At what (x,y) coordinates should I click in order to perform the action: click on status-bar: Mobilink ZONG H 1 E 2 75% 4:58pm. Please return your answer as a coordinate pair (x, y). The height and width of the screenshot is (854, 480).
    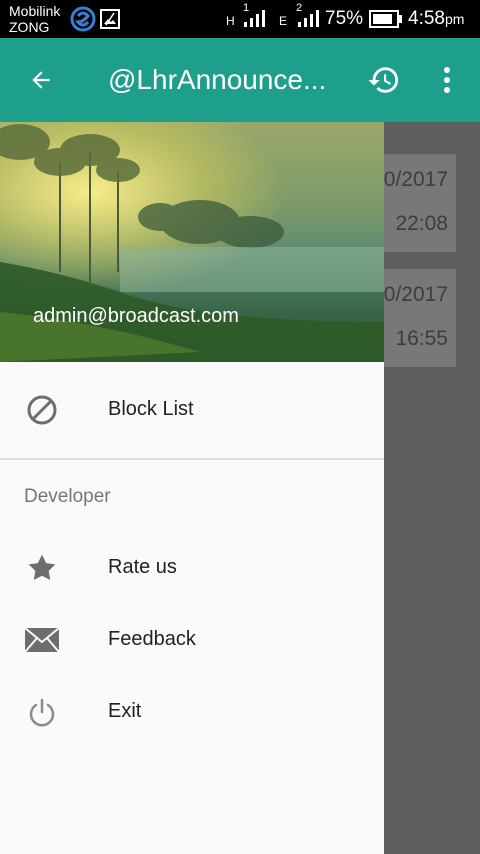
    Looking at the image, I should click on (240, 19).